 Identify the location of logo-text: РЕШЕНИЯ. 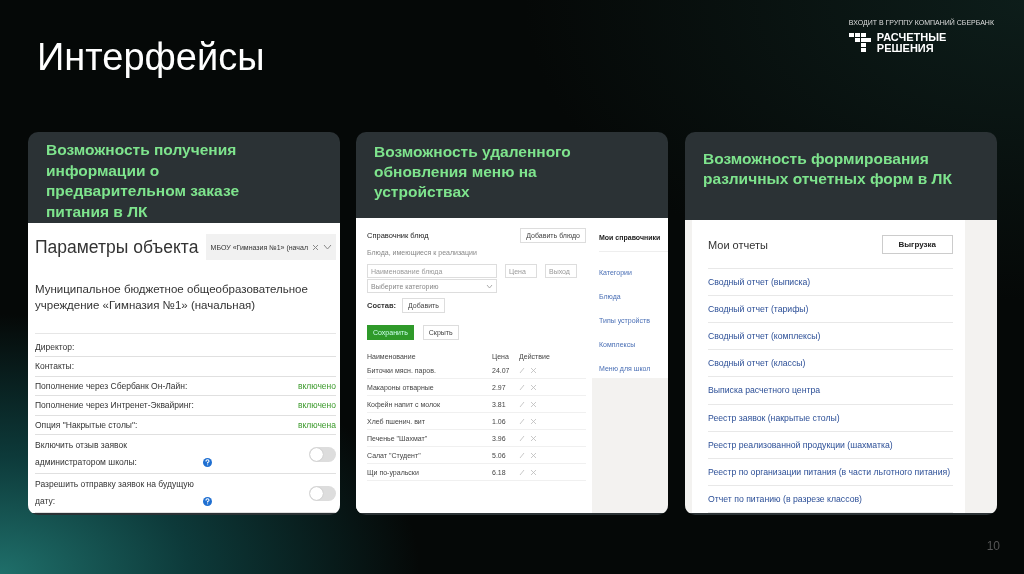
(905, 48).